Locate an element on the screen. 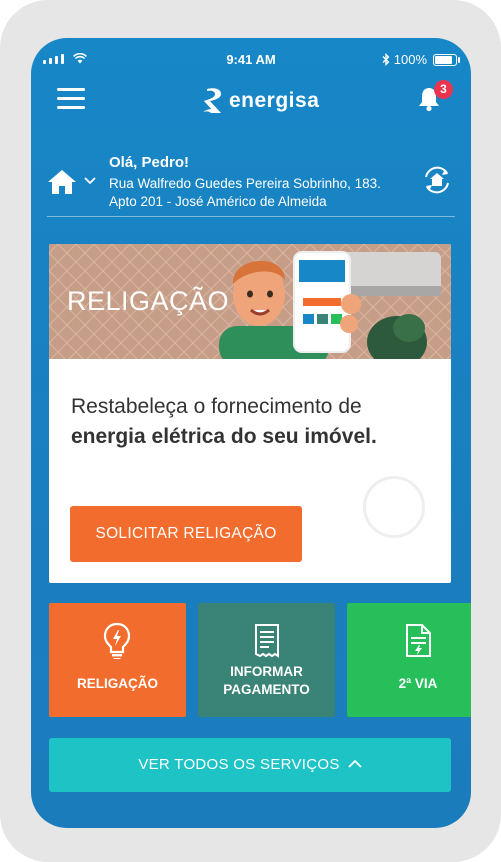 This screenshot has height=862, width=501. notification-badge: 3 is located at coordinates (443, 89).